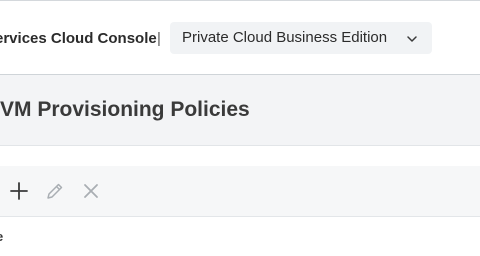 The width and height of the screenshot is (480, 256). I want to click on edition-selector-value: Private Cloud Business Edition, so click(285, 37).